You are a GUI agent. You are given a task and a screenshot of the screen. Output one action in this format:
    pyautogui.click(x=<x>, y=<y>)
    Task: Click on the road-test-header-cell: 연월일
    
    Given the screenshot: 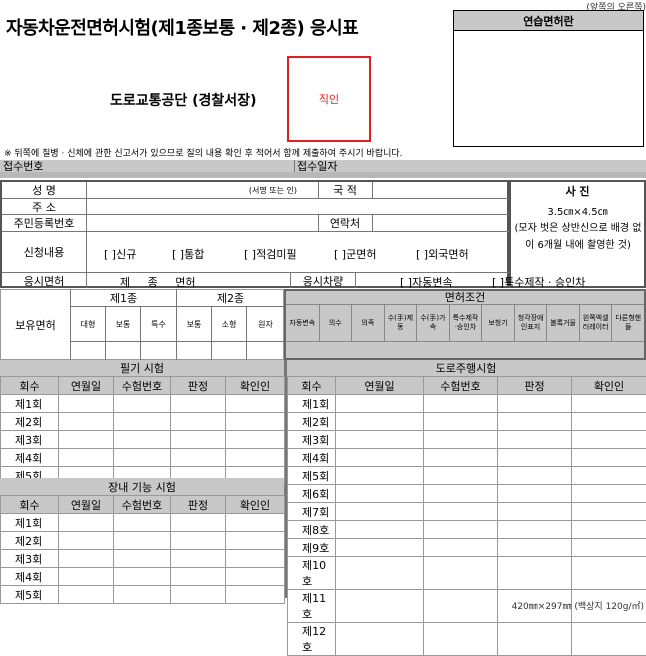 What is the action you would take?
    pyautogui.click(x=380, y=386)
    